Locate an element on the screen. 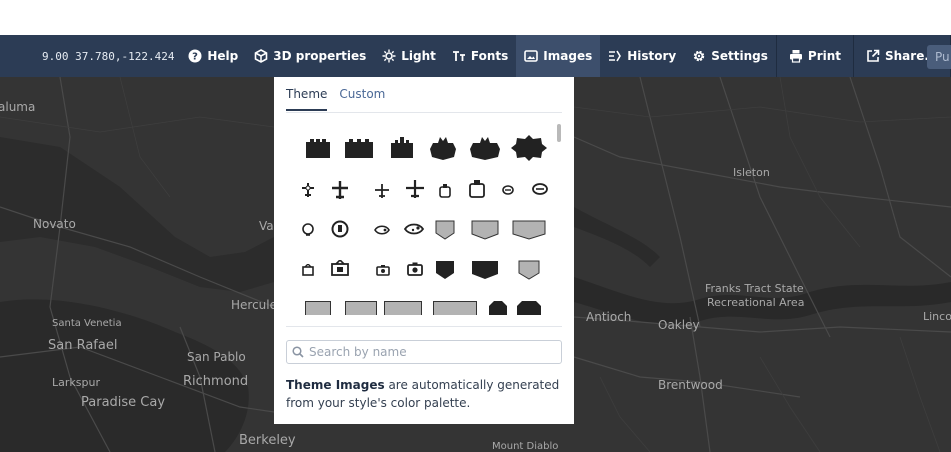  share-icon is located at coordinates (873, 56).